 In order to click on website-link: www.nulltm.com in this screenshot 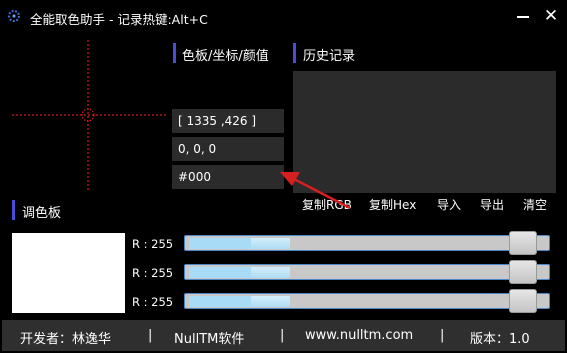, I will do `click(359, 335)`.